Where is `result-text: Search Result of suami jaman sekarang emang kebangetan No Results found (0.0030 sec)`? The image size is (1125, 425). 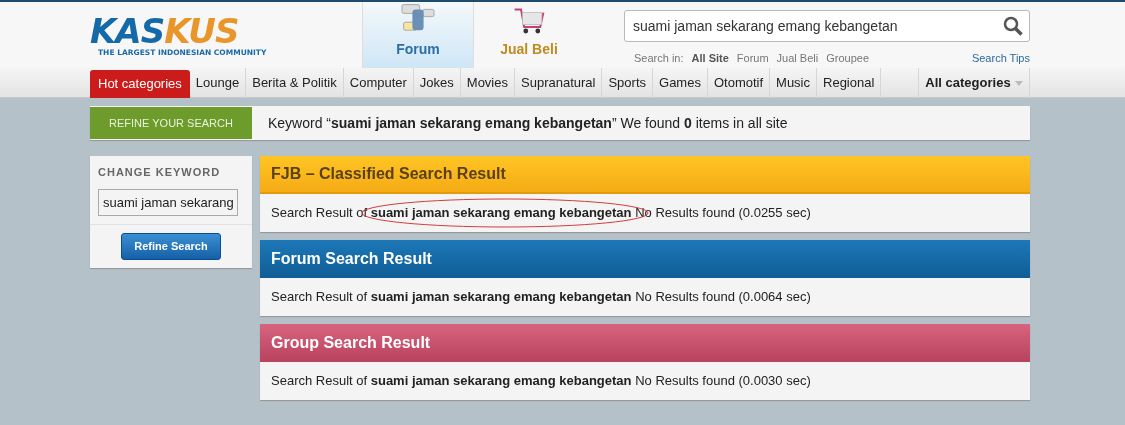
result-text: Search Result of suami jaman sekarang emang kebangetan No Results found (0.0030 sec) is located at coordinates (541, 381).